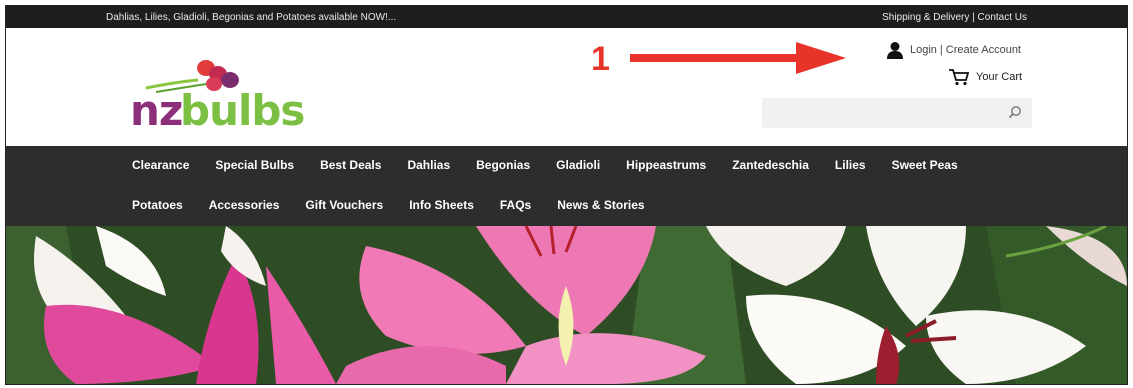  I want to click on top-links: Shipping & Delivery | Contact Us, so click(954, 17).